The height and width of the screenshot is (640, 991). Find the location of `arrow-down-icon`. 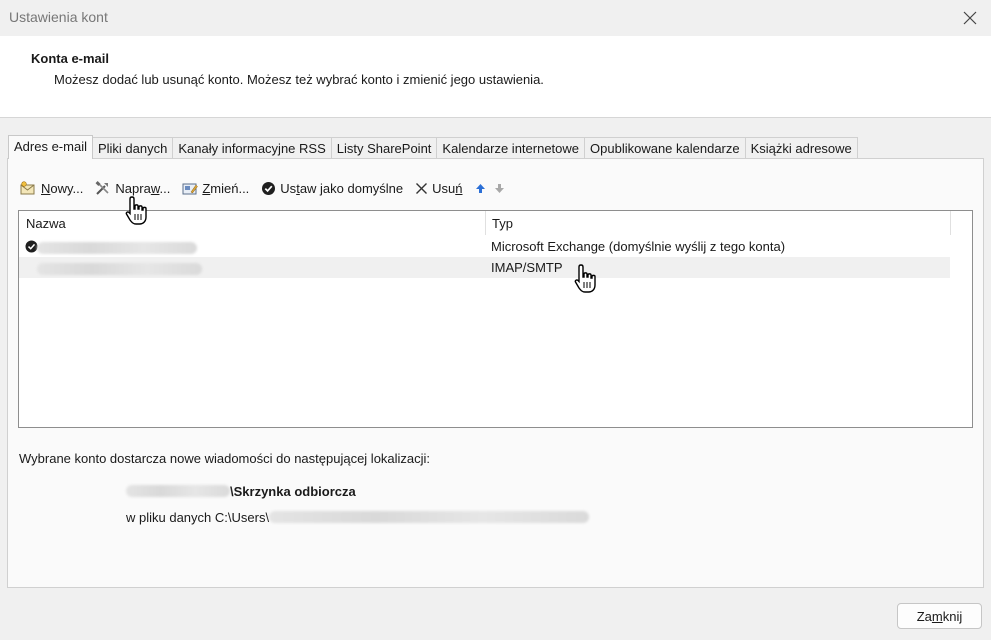

arrow-down-icon is located at coordinates (499, 188).